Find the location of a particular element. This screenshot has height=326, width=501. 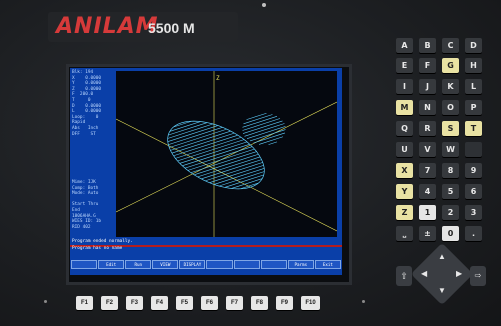

function-key-f8: F8 is located at coordinates (259, 303).